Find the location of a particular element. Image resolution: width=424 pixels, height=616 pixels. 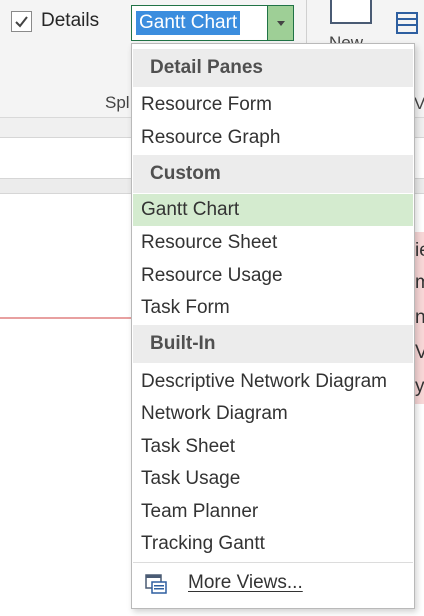

more-views-icon is located at coordinates (156, 584).